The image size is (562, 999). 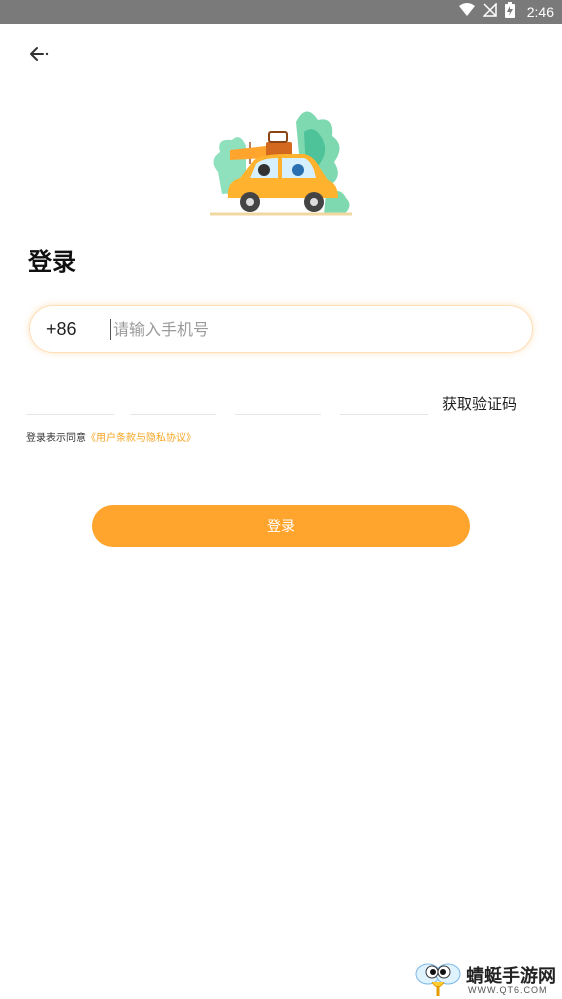 I want to click on agreement-text: 登录表示同意《用户条款与隐私协议》, so click(x=111, y=436).